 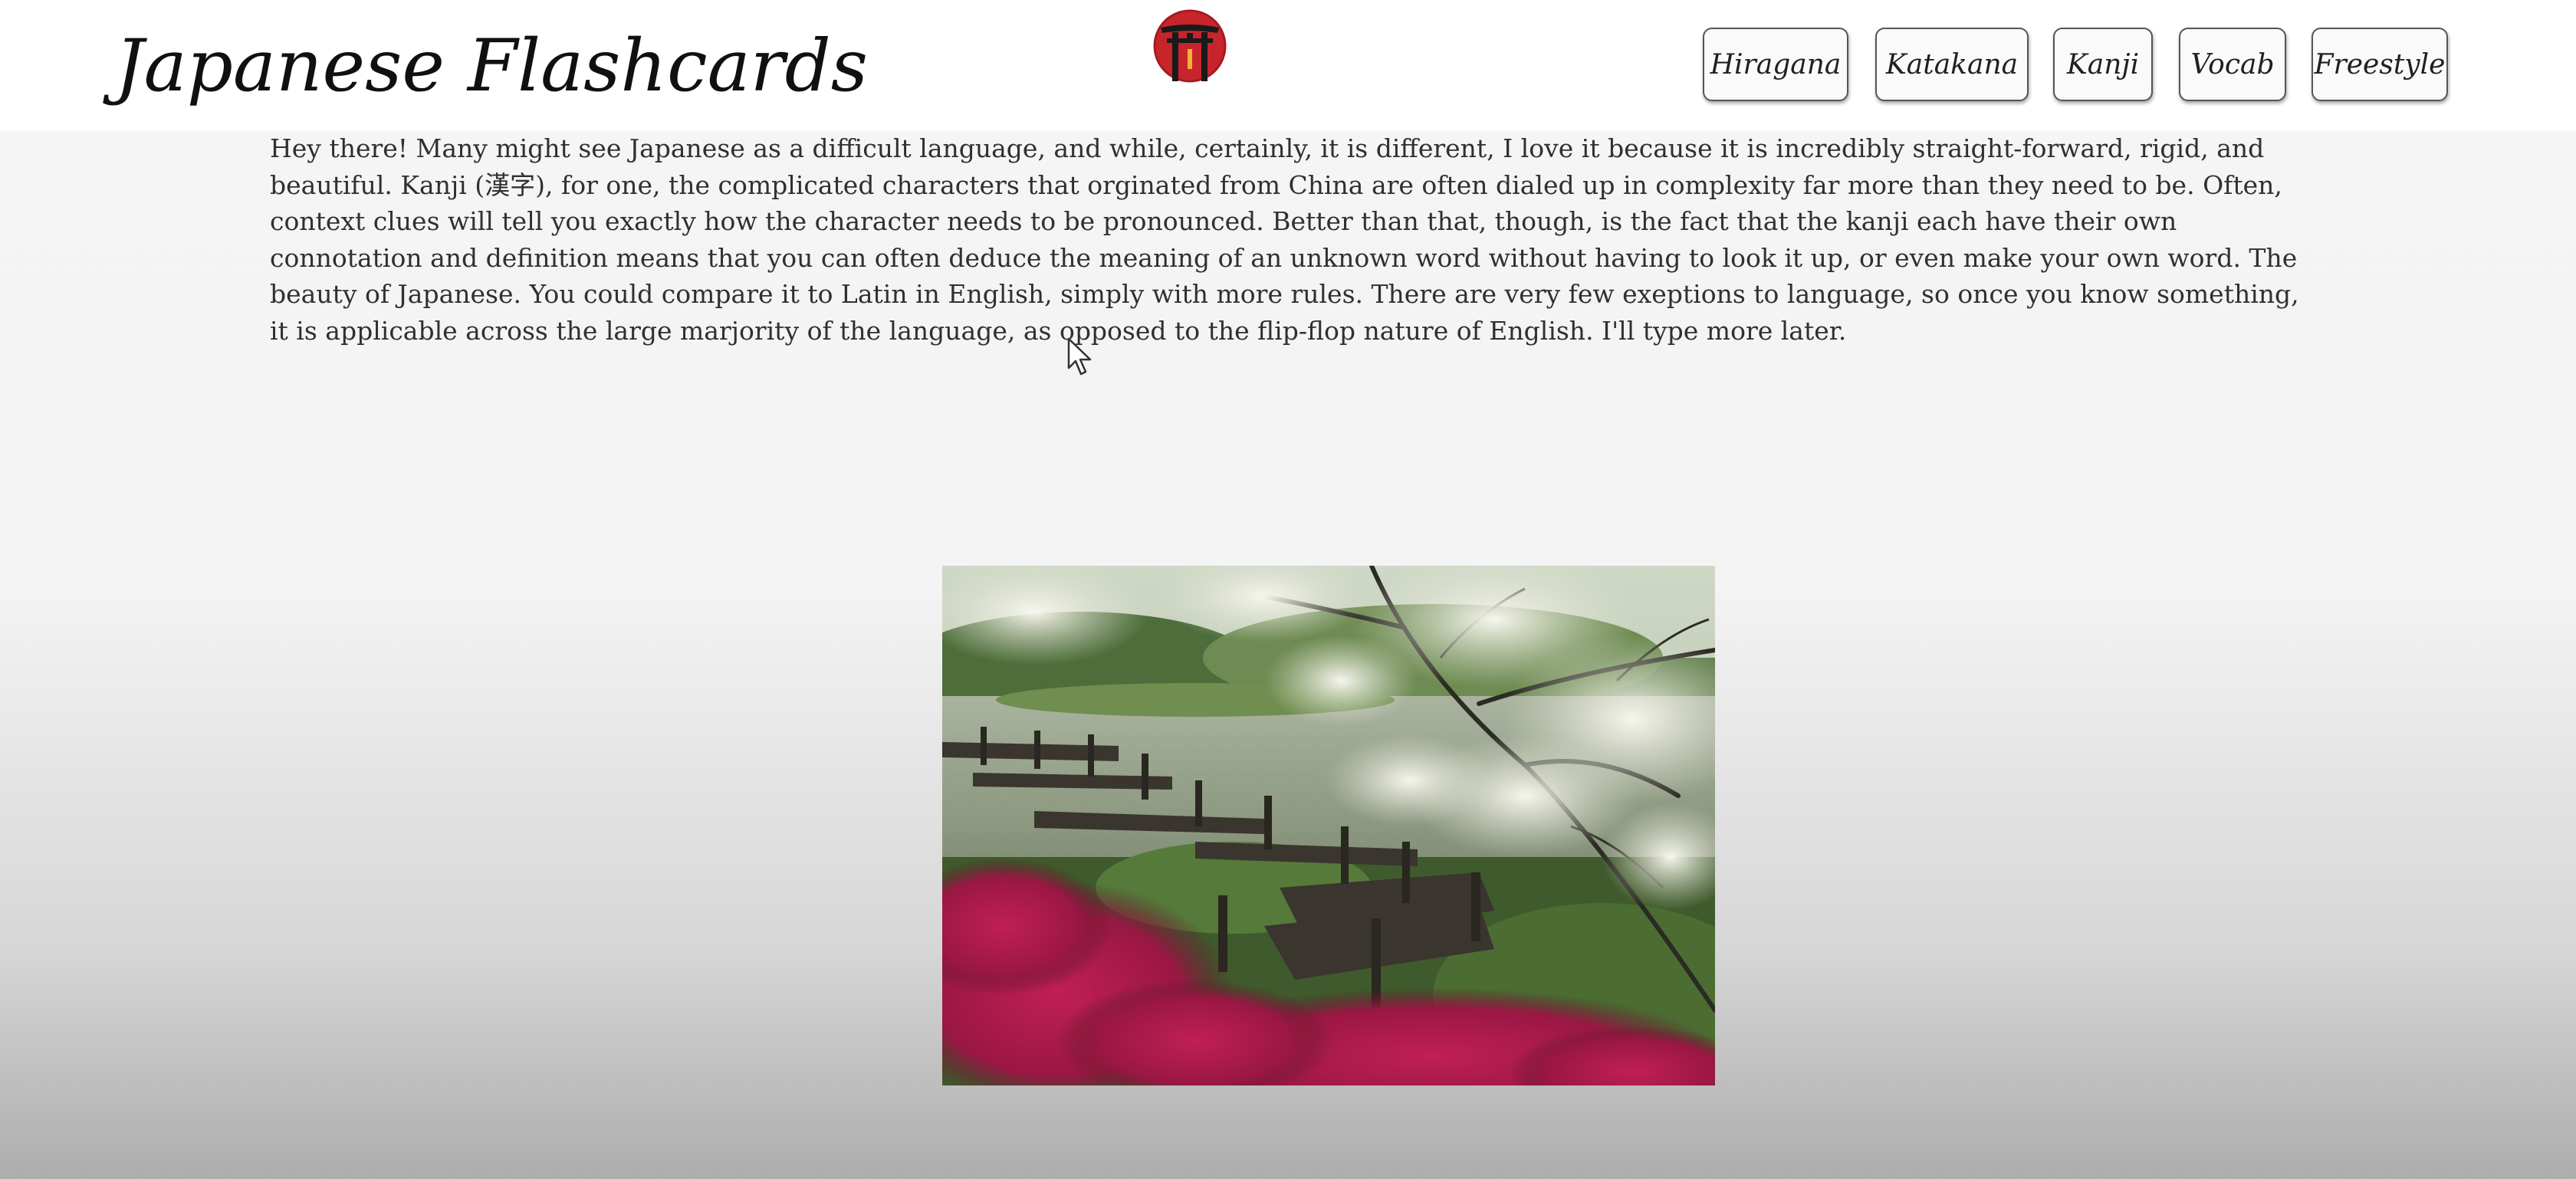 What do you see at coordinates (1190, 46) in the screenshot?
I see `torii-gate-icon` at bounding box center [1190, 46].